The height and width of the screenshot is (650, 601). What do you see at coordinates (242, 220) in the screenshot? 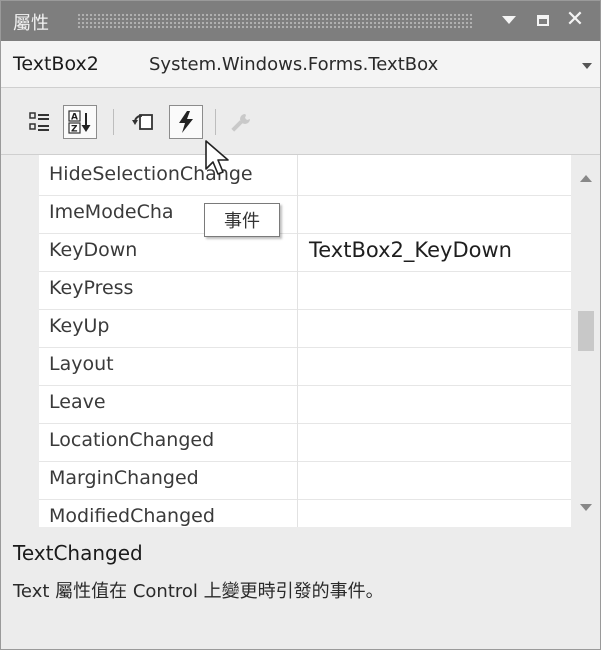
I see `tooltip: 事件` at bounding box center [242, 220].